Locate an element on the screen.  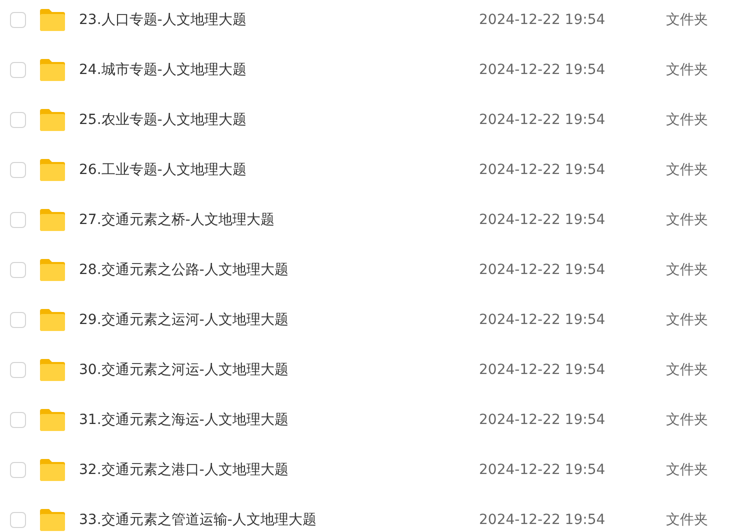
file-name: 23.人口专题-人文地理大题 is located at coordinates (279, 20).